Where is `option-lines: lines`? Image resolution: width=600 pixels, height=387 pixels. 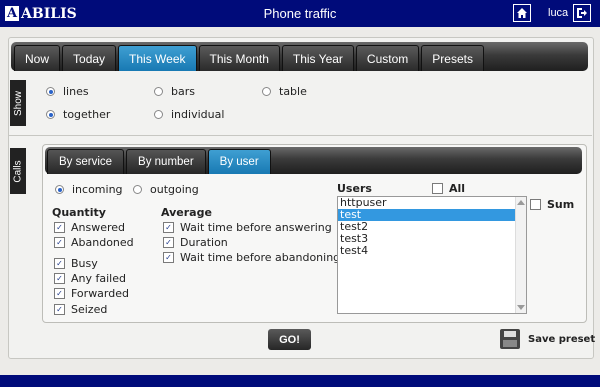
option-lines: lines is located at coordinates (67, 91).